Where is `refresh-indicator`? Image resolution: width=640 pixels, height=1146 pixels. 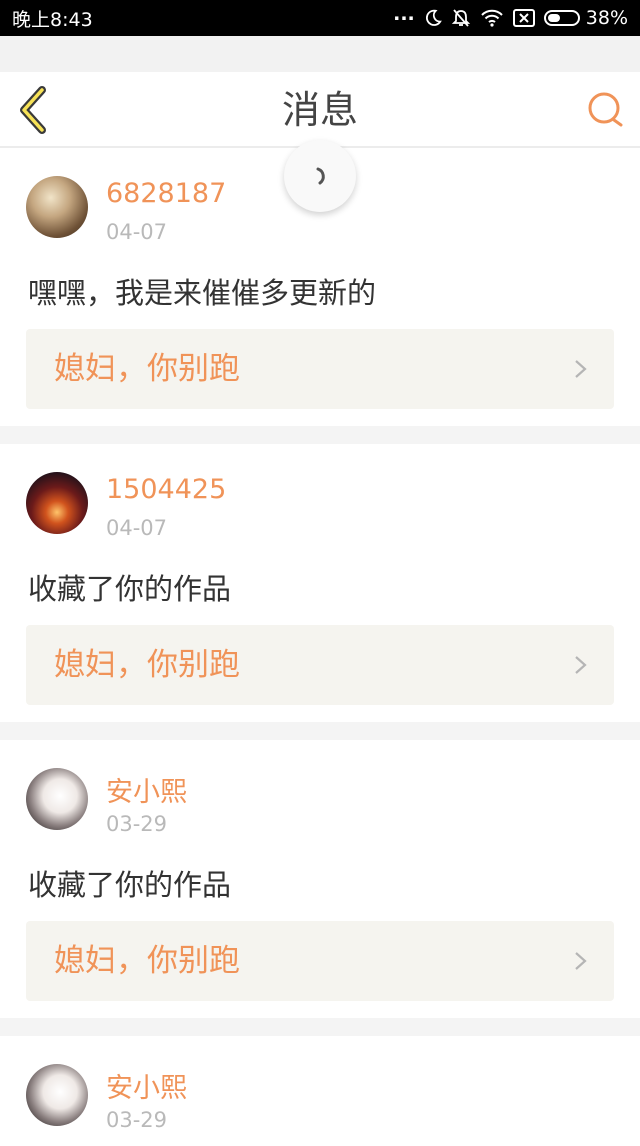
refresh-indicator is located at coordinates (320, 176).